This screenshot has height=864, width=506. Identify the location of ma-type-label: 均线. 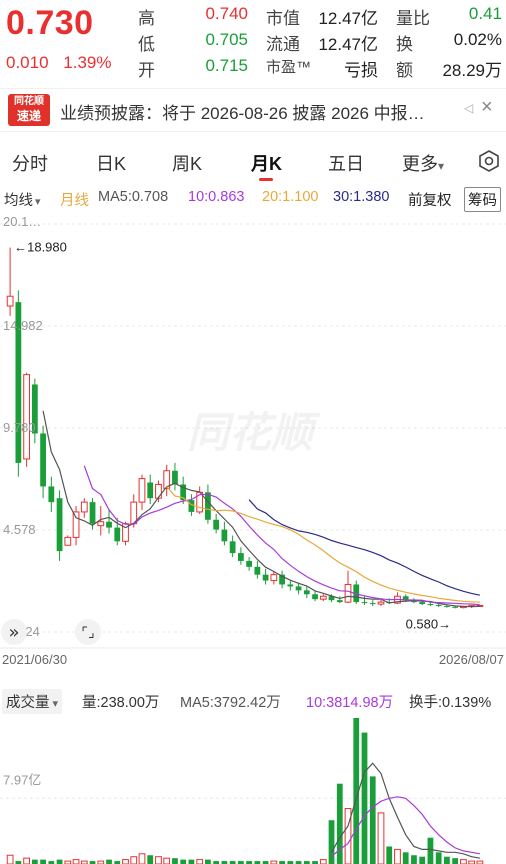
(18, 201).